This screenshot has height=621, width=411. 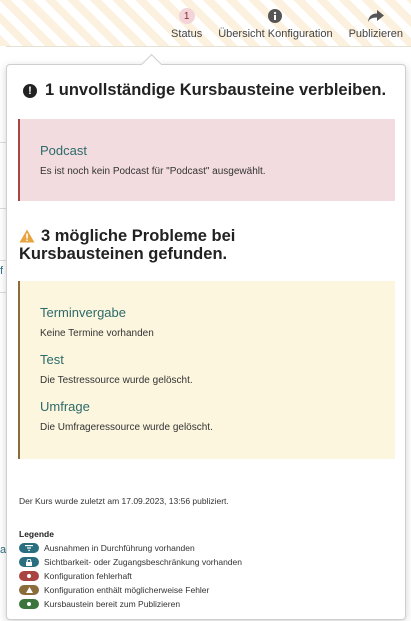 I want to click on share-arrow-icon, so click(x=376, y=16).